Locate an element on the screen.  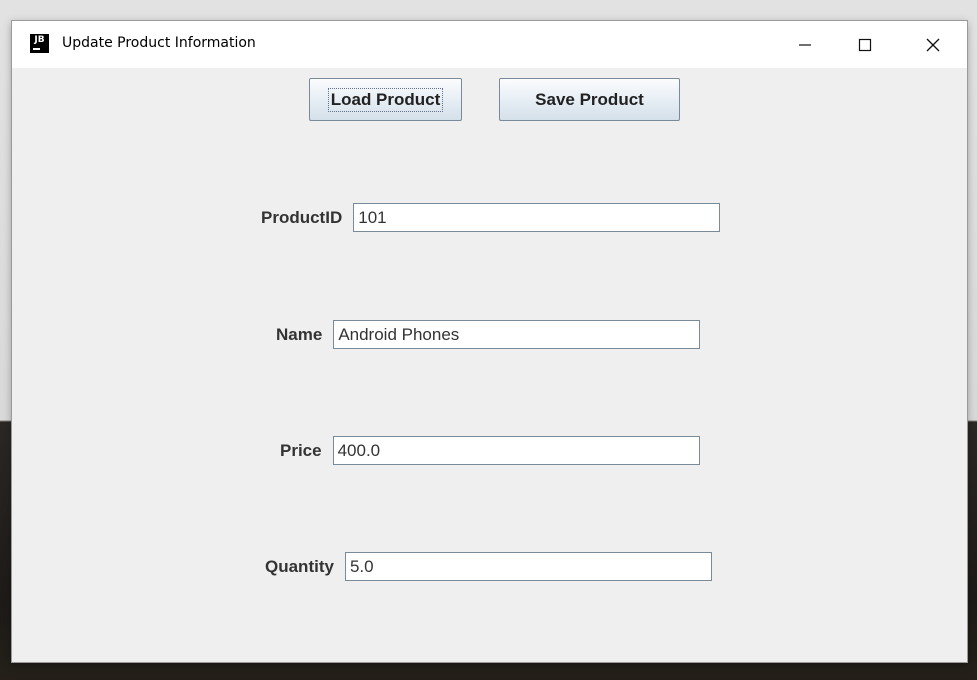
price-row: Price is located at coordinates (490, 450).